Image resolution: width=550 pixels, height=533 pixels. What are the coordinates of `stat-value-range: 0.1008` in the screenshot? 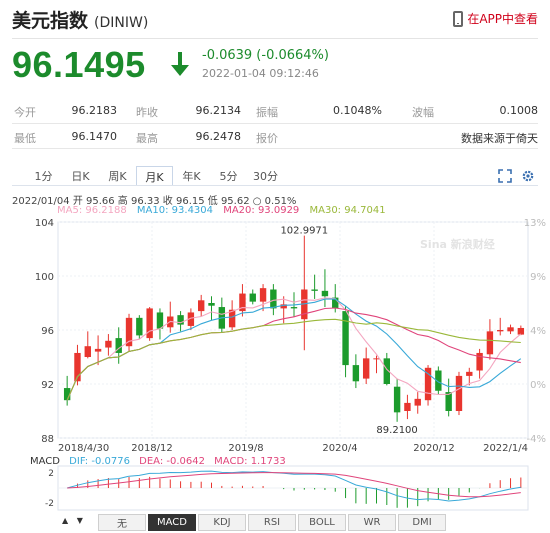 It's located at (519, 110).